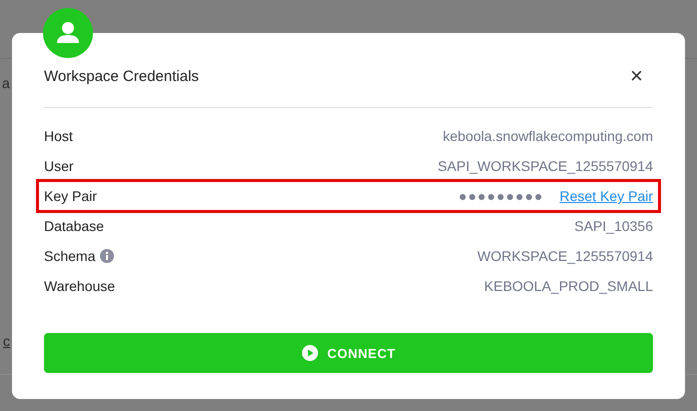 This screenshot has width=697, height=411. Describe the element at coordinates (121, 76) in the screenshot. I see `dialog-title: Workspace Credentials` at that location.